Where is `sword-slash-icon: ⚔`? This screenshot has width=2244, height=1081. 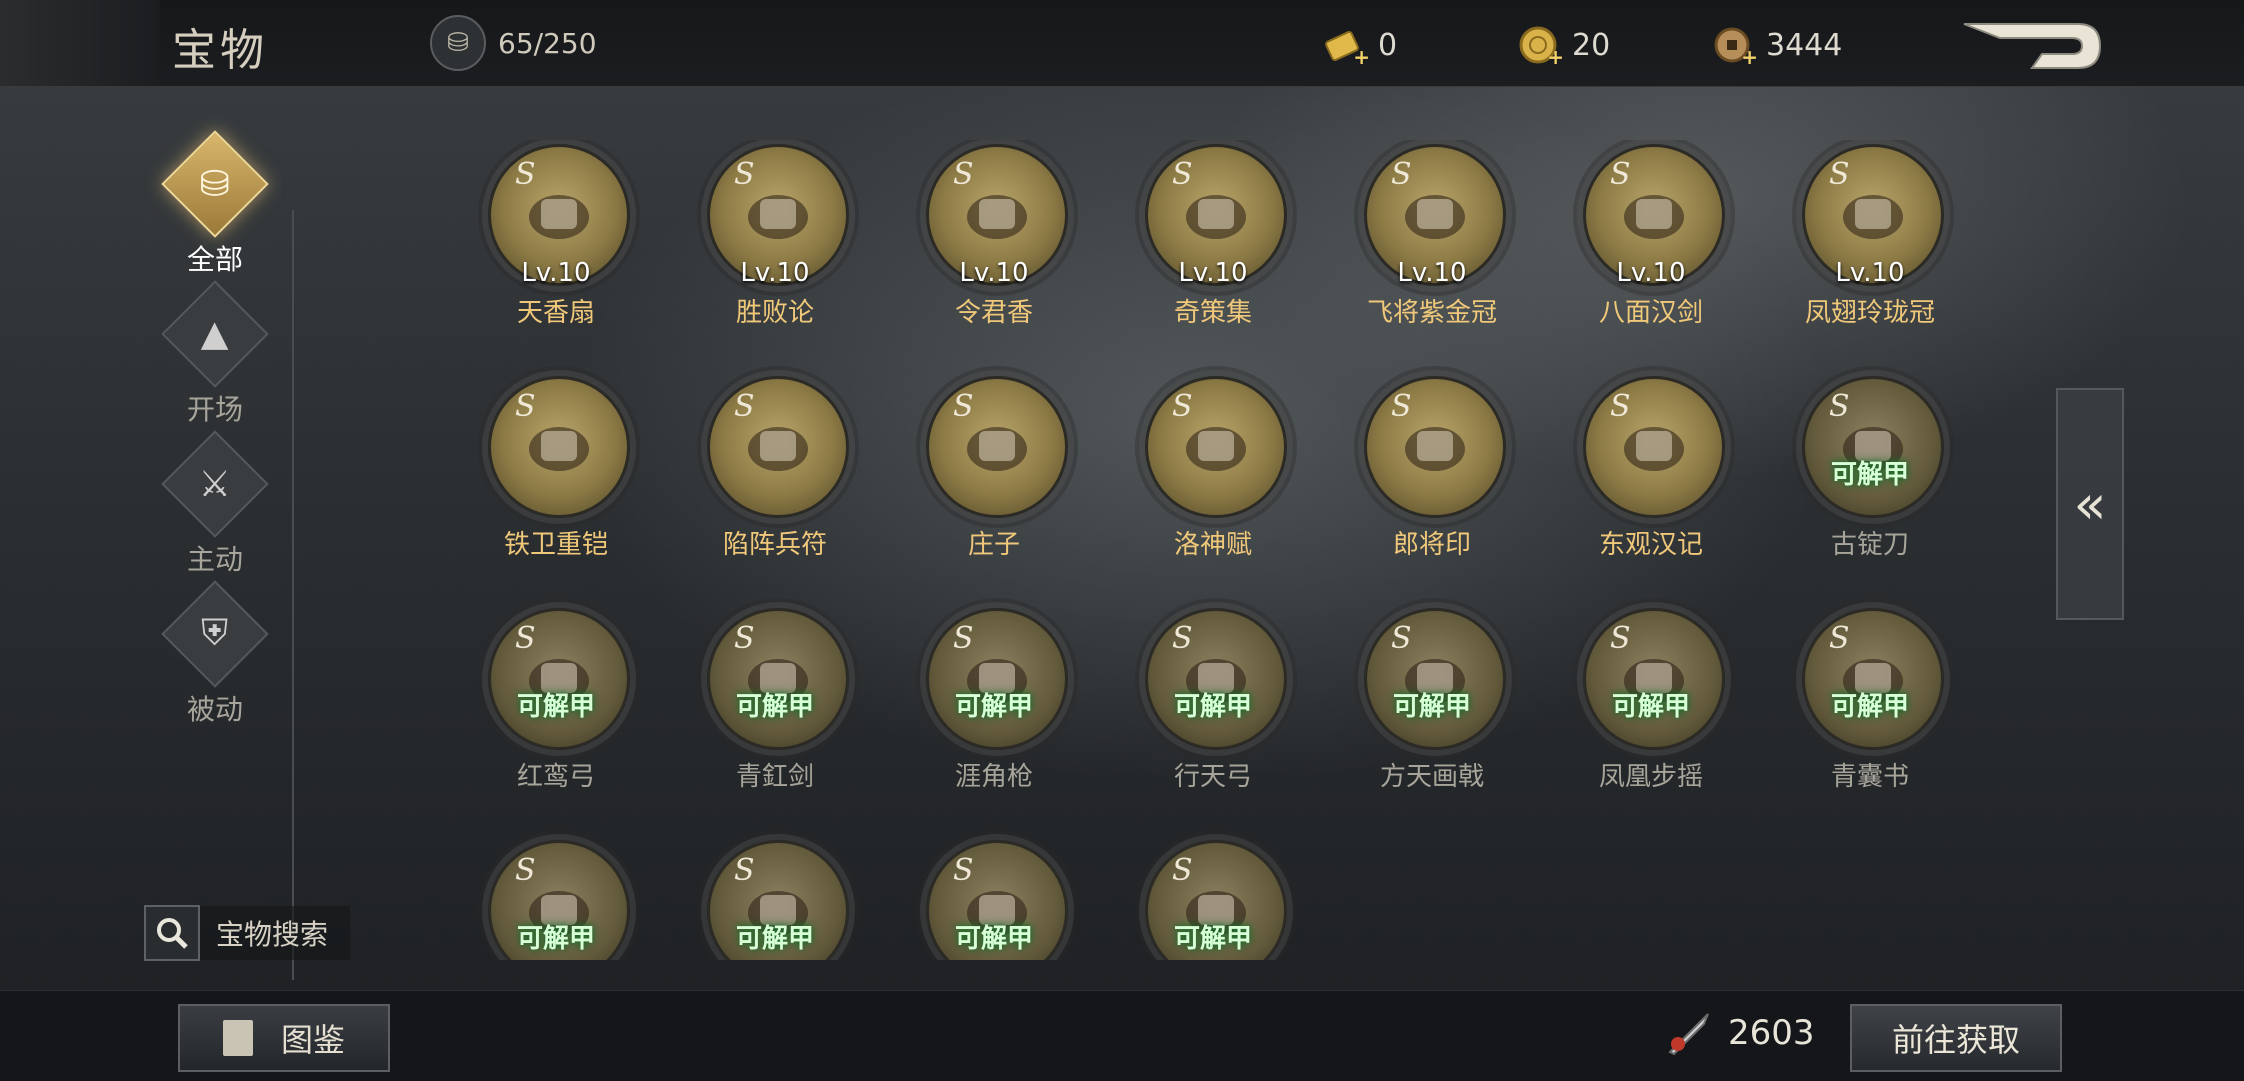 sword-slash-icon: ⚔ is located at coordinates (215, 484).